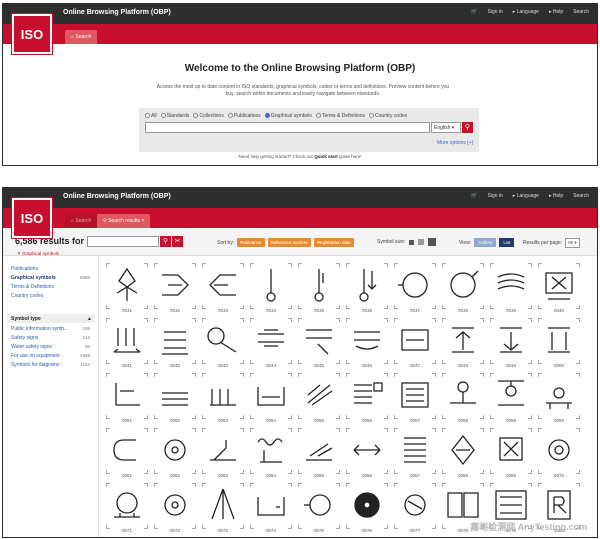 The image size is (600, 539). What do you see at coordinates (208, 116) in the screenshot?
I see `radio-collections: Collections` at bounding box center [208, 116].